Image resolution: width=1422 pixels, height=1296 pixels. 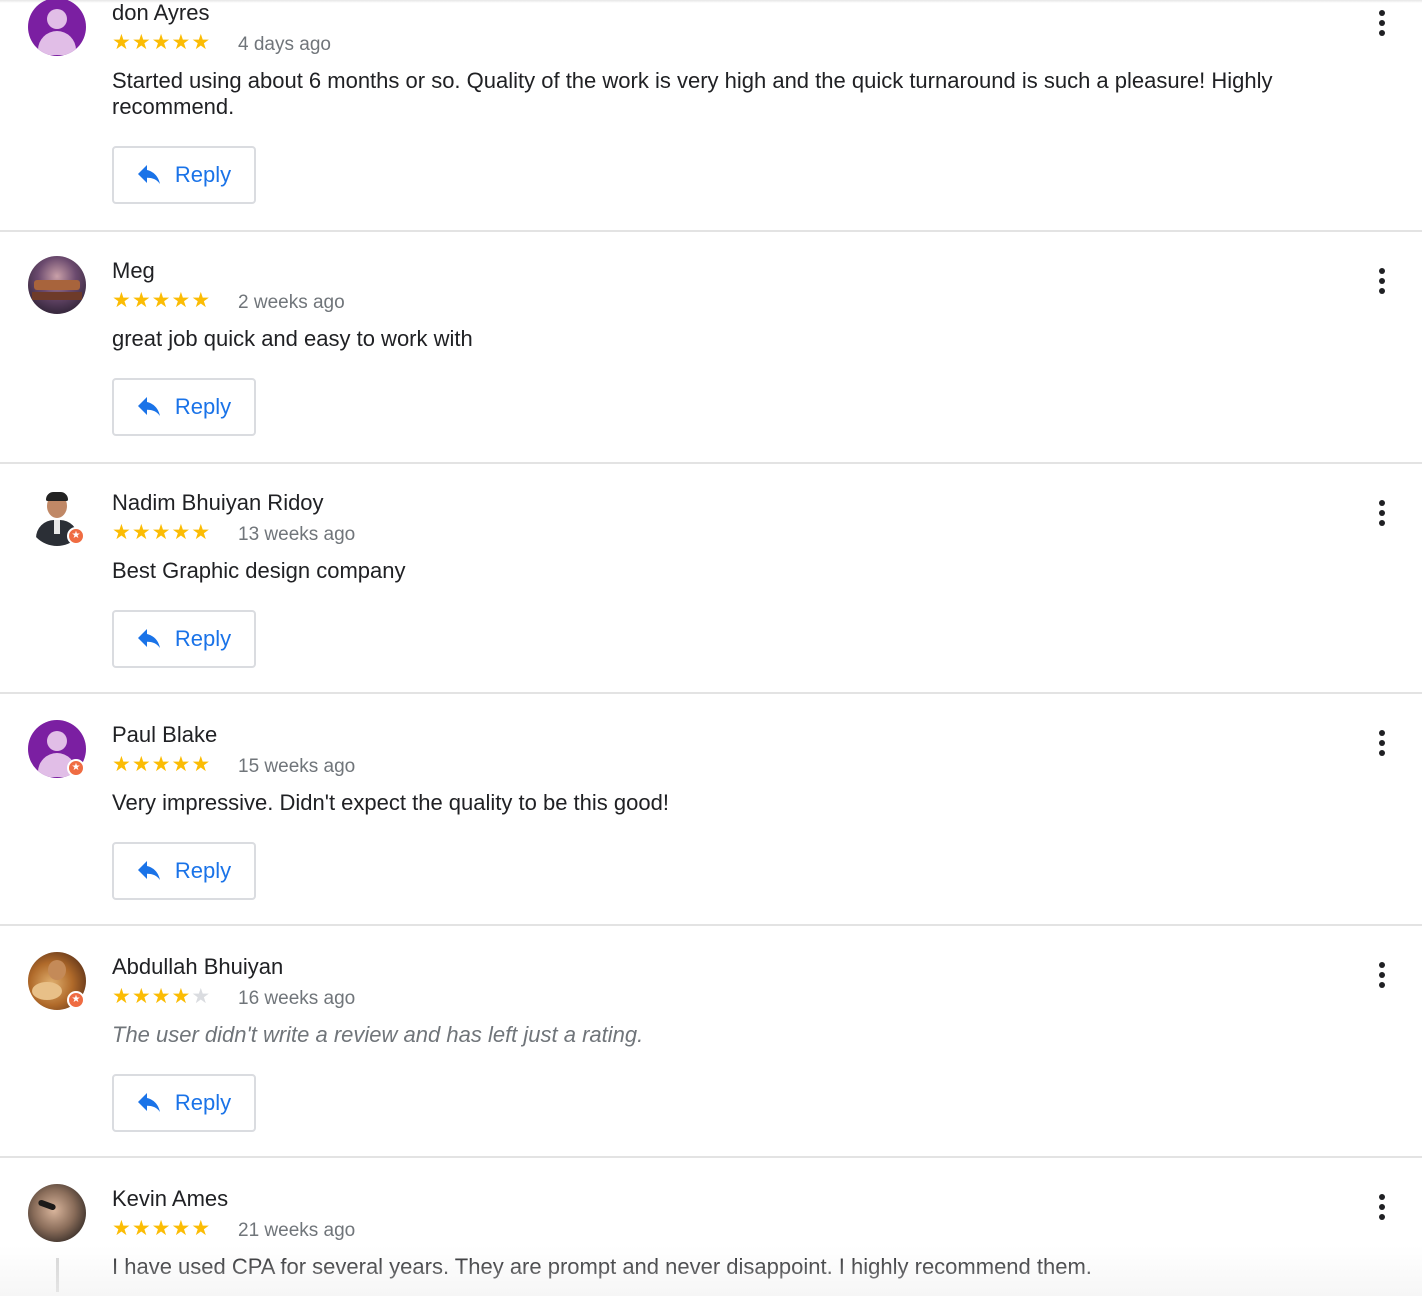 I want to click on review-time: 15 weeks ago, so click(x=297, y=766).